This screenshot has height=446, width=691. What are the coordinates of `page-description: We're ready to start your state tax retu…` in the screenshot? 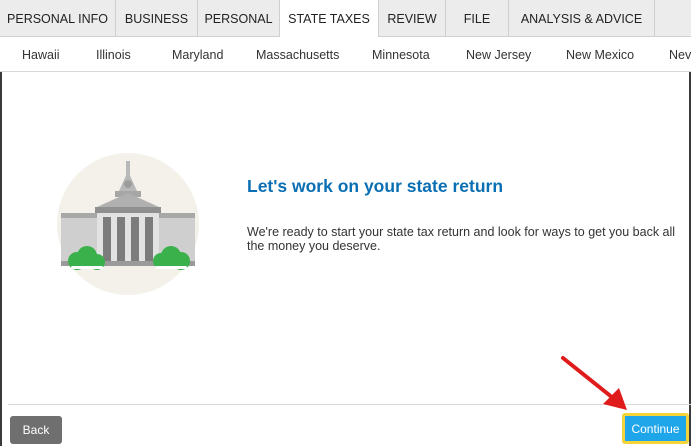 It's located at (461, 239).